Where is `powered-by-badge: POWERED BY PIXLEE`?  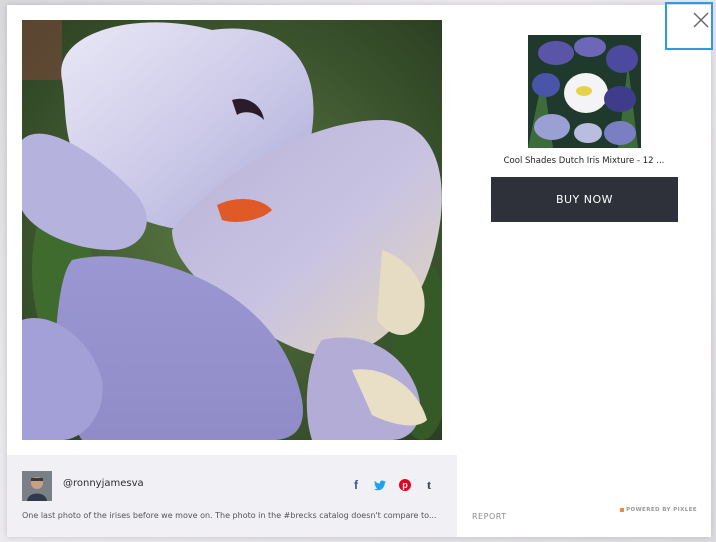
powered-by-badge: POWERED BY PIXLEE is located at coordinates (658, 510).